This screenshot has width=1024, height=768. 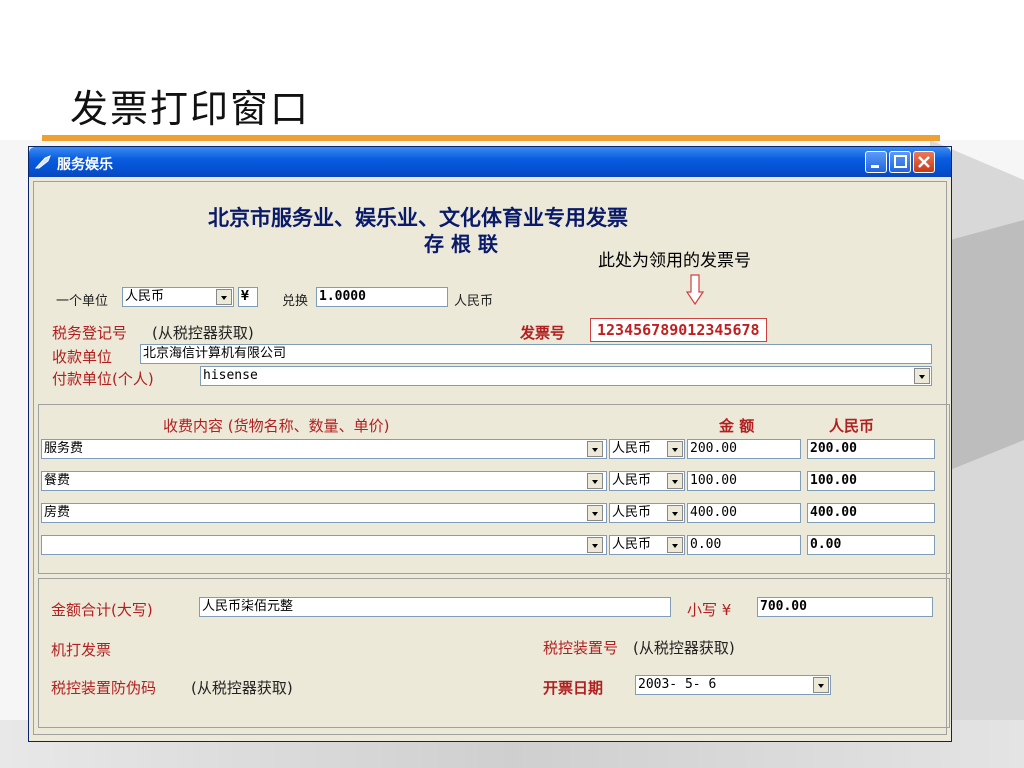 What do you see at coordinates (242, 688) in the screenshot?
I see `anti-fake-note: (从税控器获取)` at bounding box center [242, 688].